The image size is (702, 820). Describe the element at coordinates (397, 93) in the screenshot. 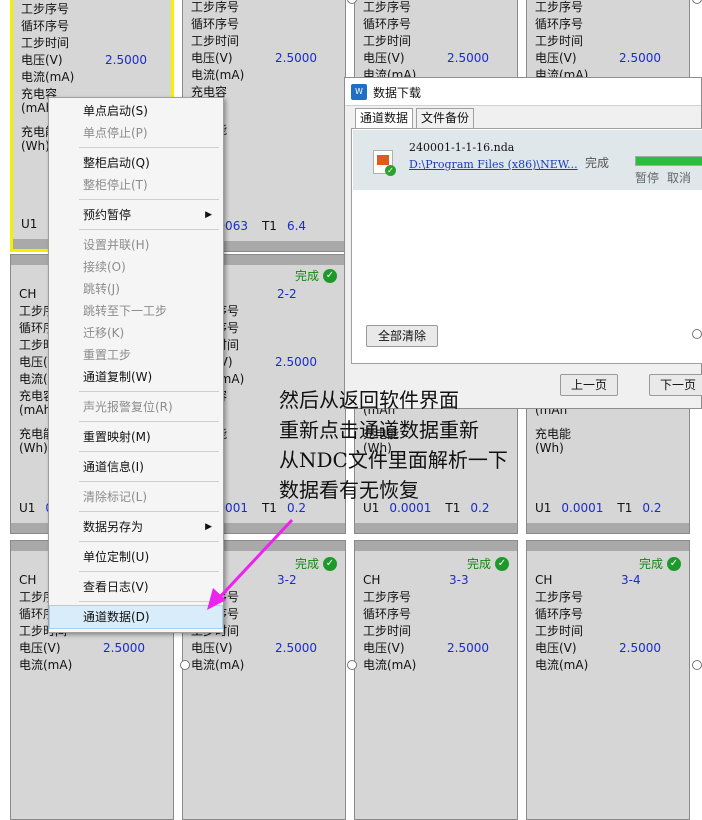

I see `dialog-title: 数据下载` at that location.